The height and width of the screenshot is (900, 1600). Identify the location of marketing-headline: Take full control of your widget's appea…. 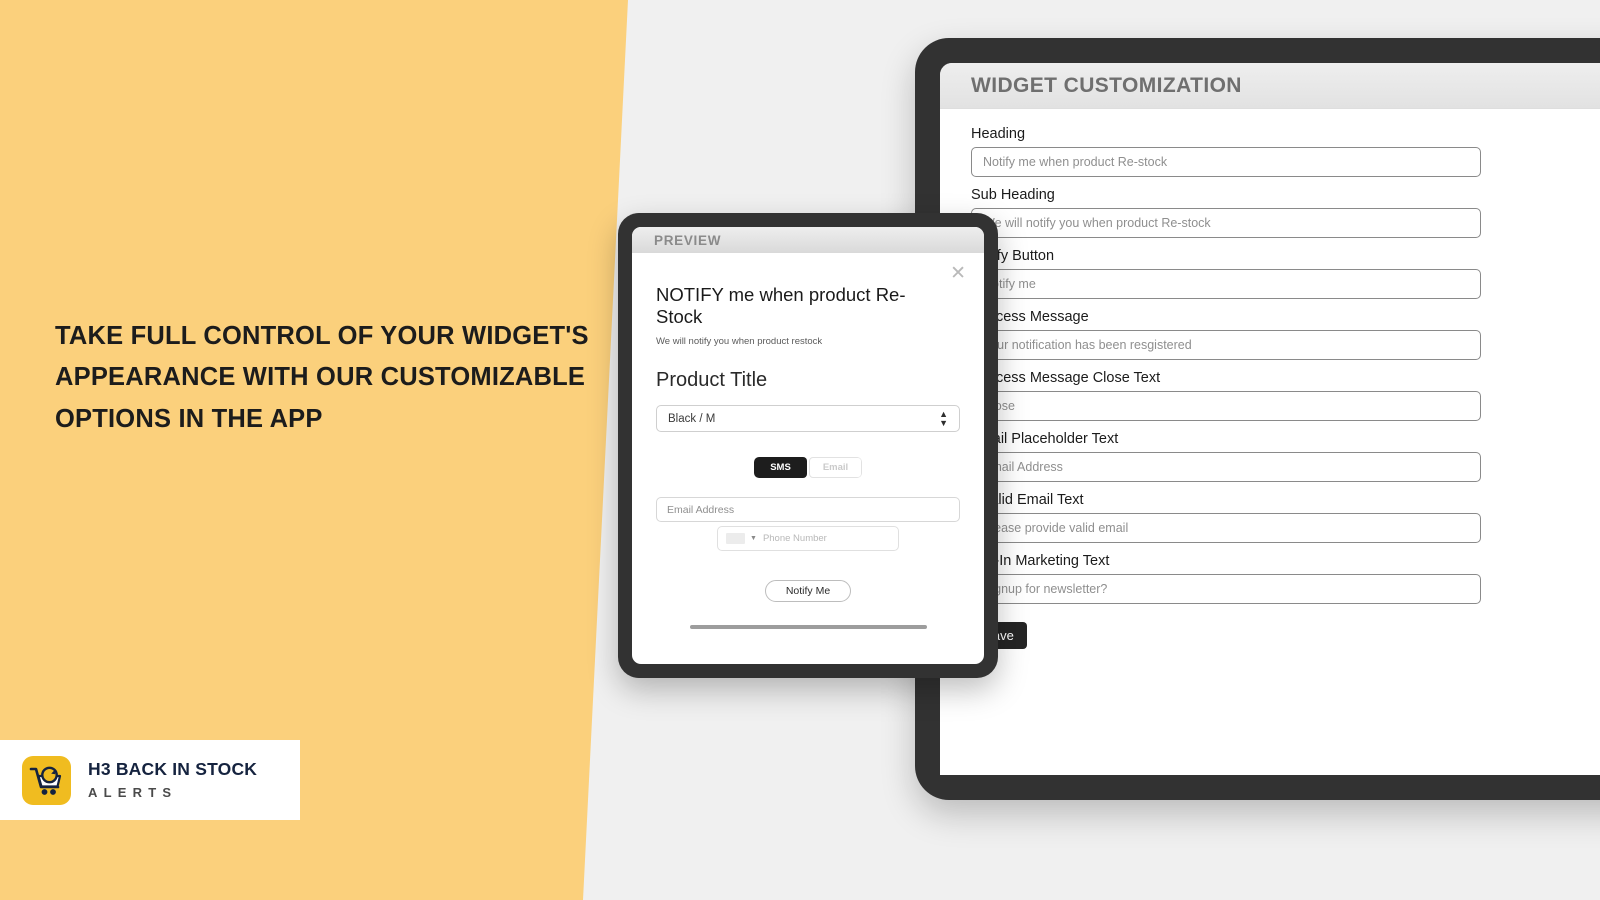
(322, 377).